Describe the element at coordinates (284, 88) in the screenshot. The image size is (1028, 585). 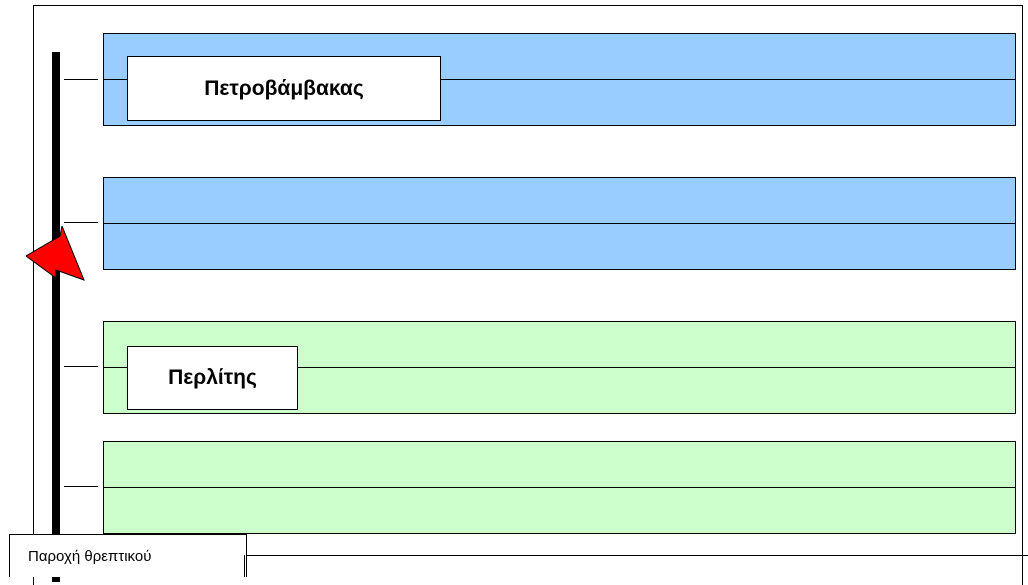
I see `label-rockwool: Πετροβάμβακας` at that location.